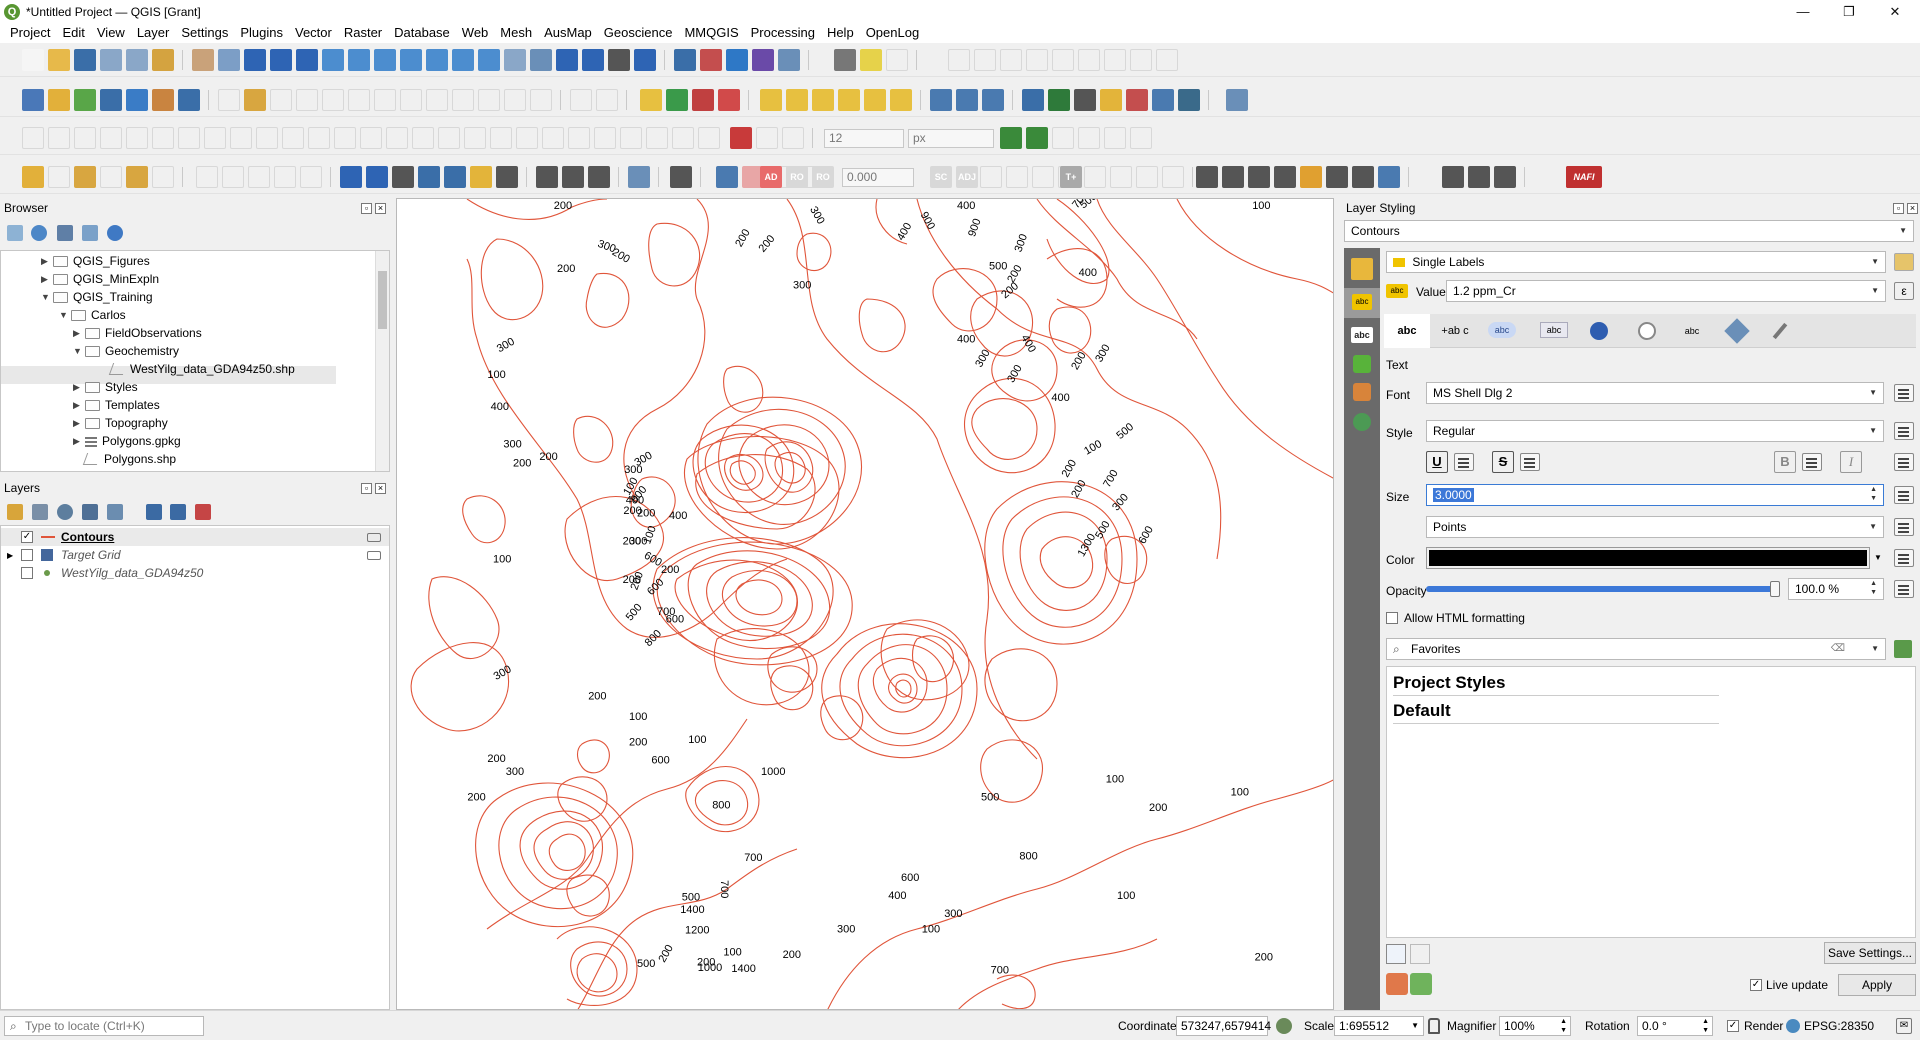 The image size is (1920, 1040). What do you see at coordinates (1603, 589) in the screenshot?
I see `opacity-slider` at bounding box center [1603, 589].